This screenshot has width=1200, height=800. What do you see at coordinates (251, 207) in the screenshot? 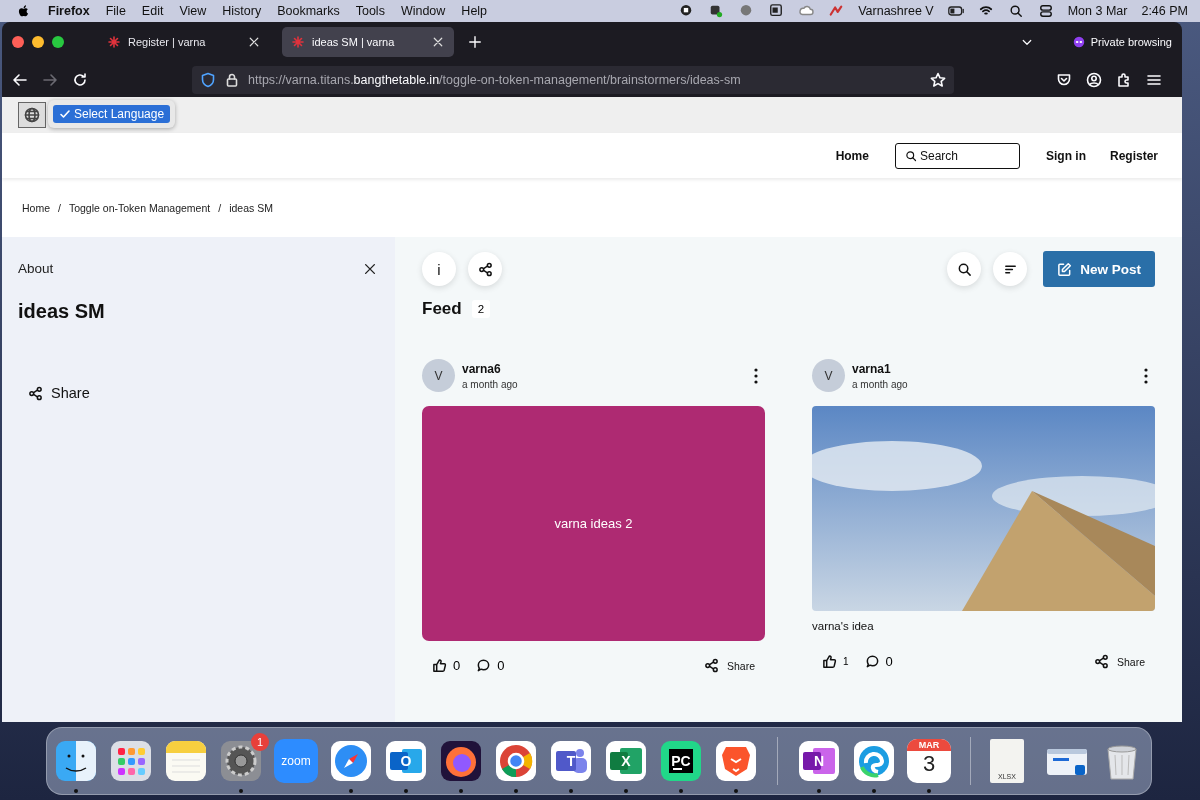
I see `breadcrumb-current: ideas SM` at bounding box center [251, 207].